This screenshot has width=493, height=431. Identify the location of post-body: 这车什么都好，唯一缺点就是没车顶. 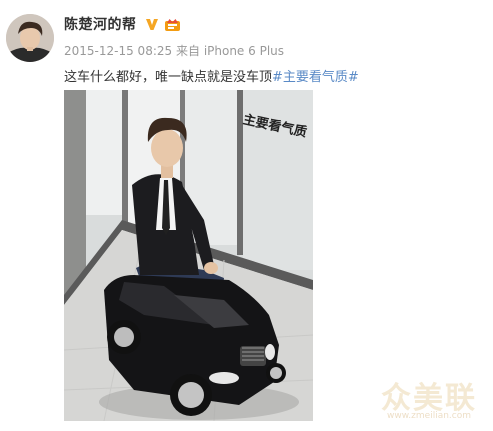
(168, 77).